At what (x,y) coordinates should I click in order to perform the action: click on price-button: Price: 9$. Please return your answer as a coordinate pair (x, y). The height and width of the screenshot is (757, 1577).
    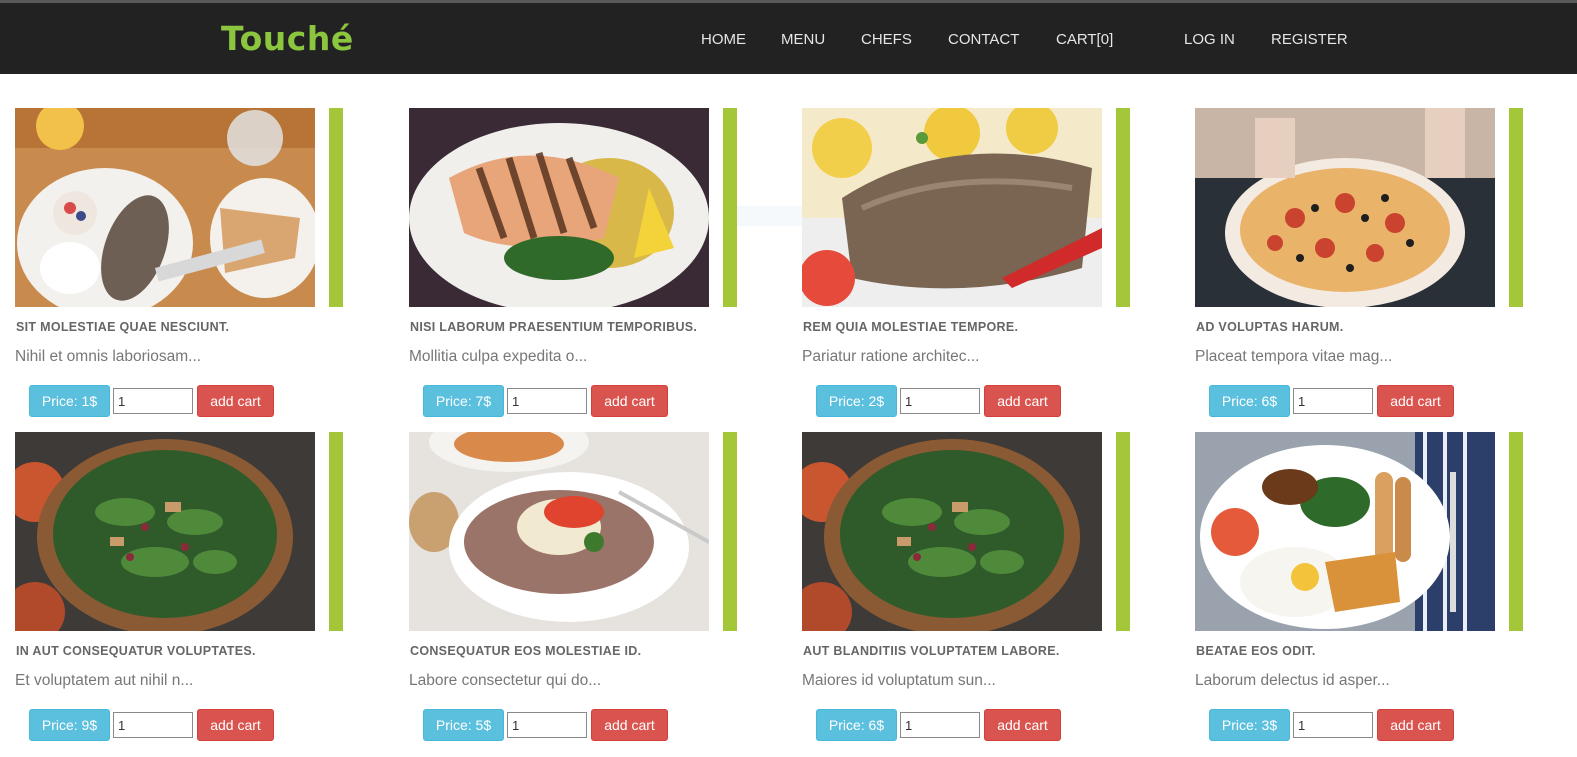
    Looking at the image, I should click on (69, 725).